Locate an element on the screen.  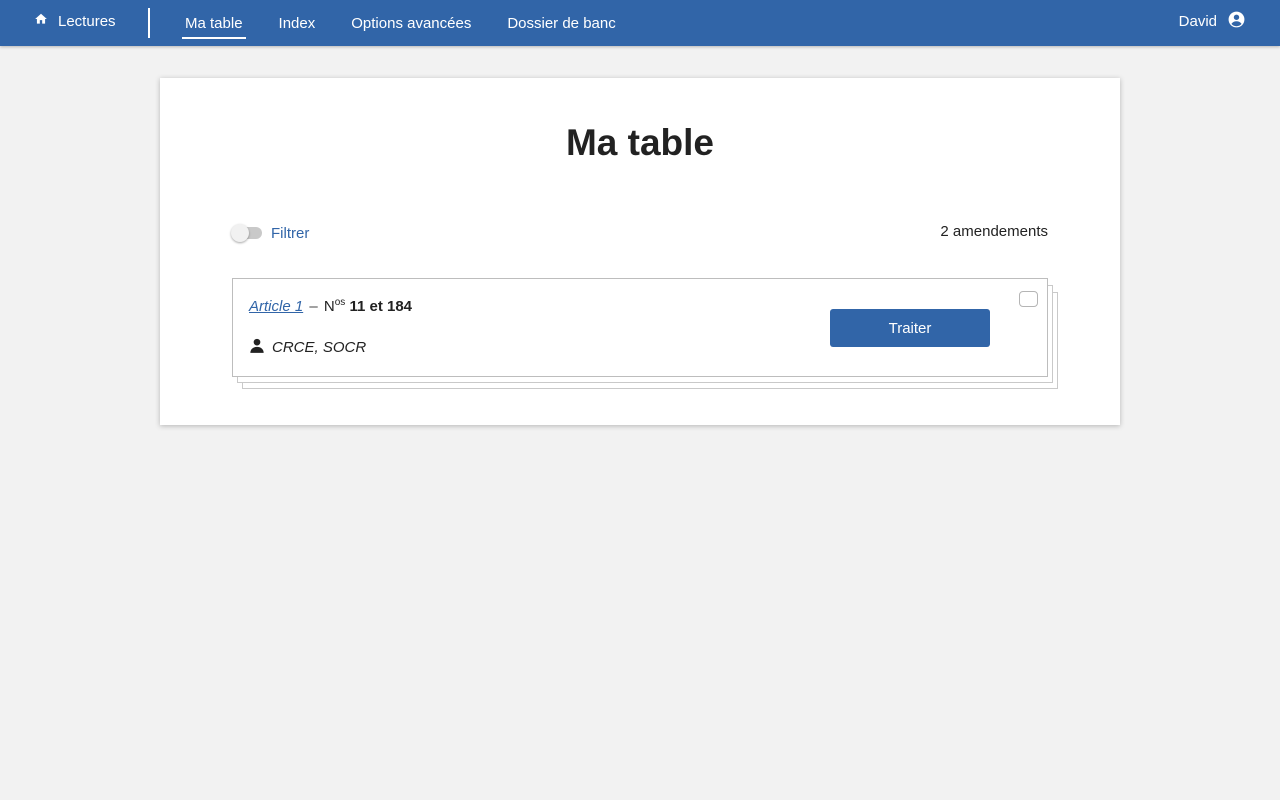
numbers-prefix-suffix: os is located at coordinates (340, 302).